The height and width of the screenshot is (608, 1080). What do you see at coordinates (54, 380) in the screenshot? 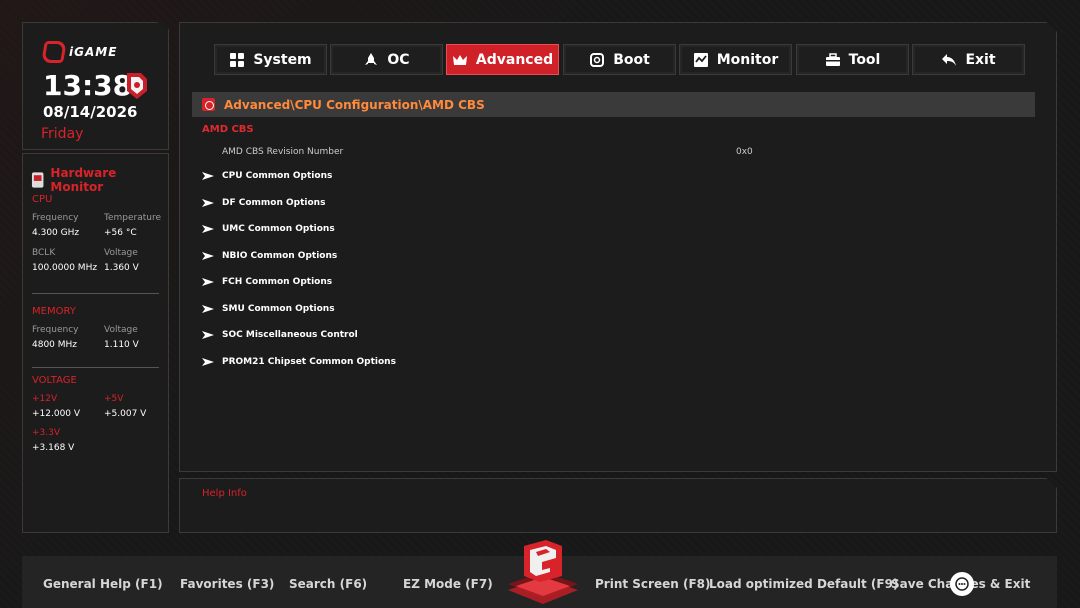
I see `voltage-section-title: VOLTAGE` at bounding box center [54, 380].